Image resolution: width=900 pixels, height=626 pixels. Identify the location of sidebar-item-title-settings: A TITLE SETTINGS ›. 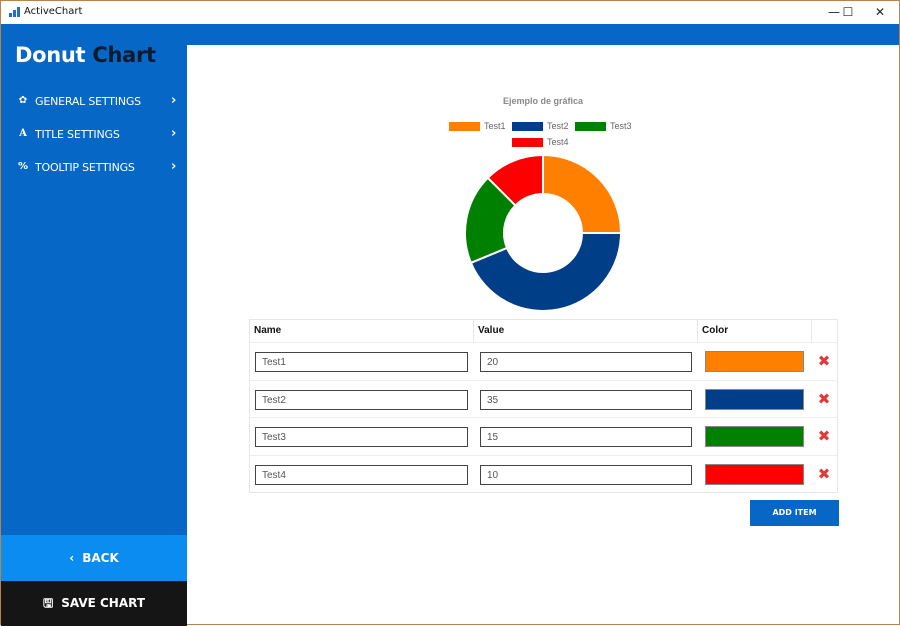
(94, 135).